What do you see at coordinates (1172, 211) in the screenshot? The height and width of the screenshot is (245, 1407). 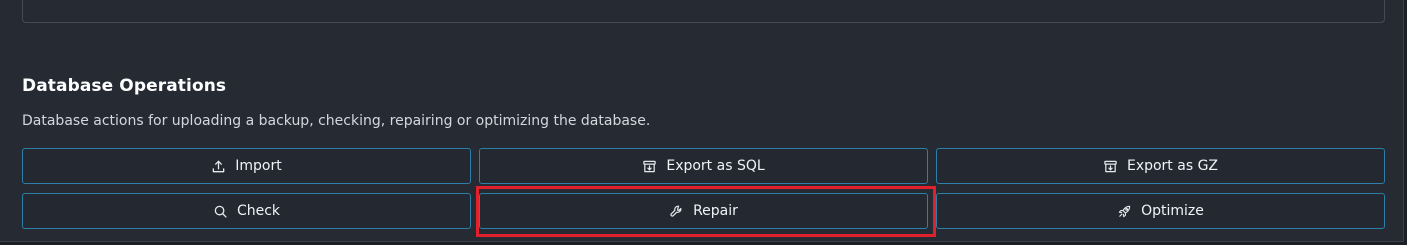 I see `optimize-label: Optimize` at bounding box center [1172, 211].